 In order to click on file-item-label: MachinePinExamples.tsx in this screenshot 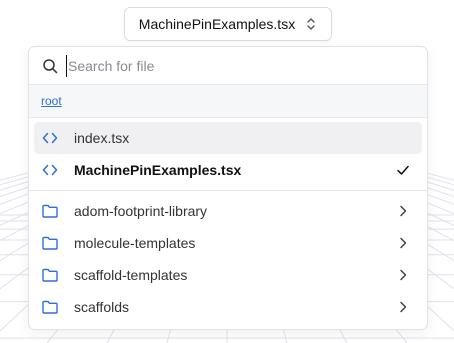, I will do `click(158, 170)`.